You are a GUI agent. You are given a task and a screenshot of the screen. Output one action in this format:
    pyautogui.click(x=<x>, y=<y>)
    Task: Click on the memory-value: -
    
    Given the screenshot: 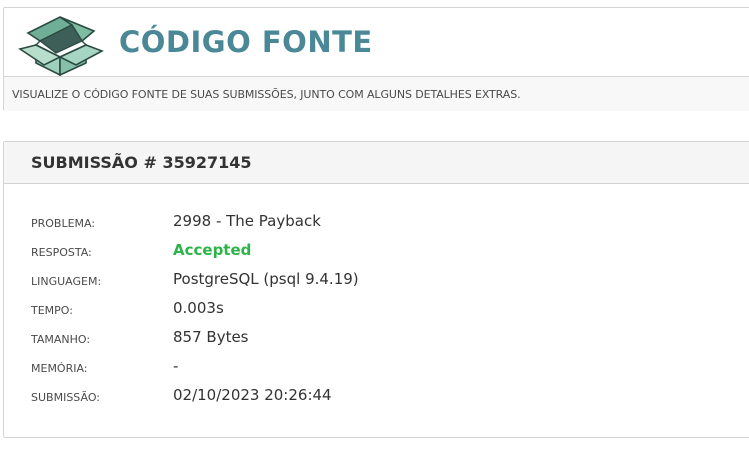 What is the action you would take?
    pyautogui.click(x=176, y=366)
    